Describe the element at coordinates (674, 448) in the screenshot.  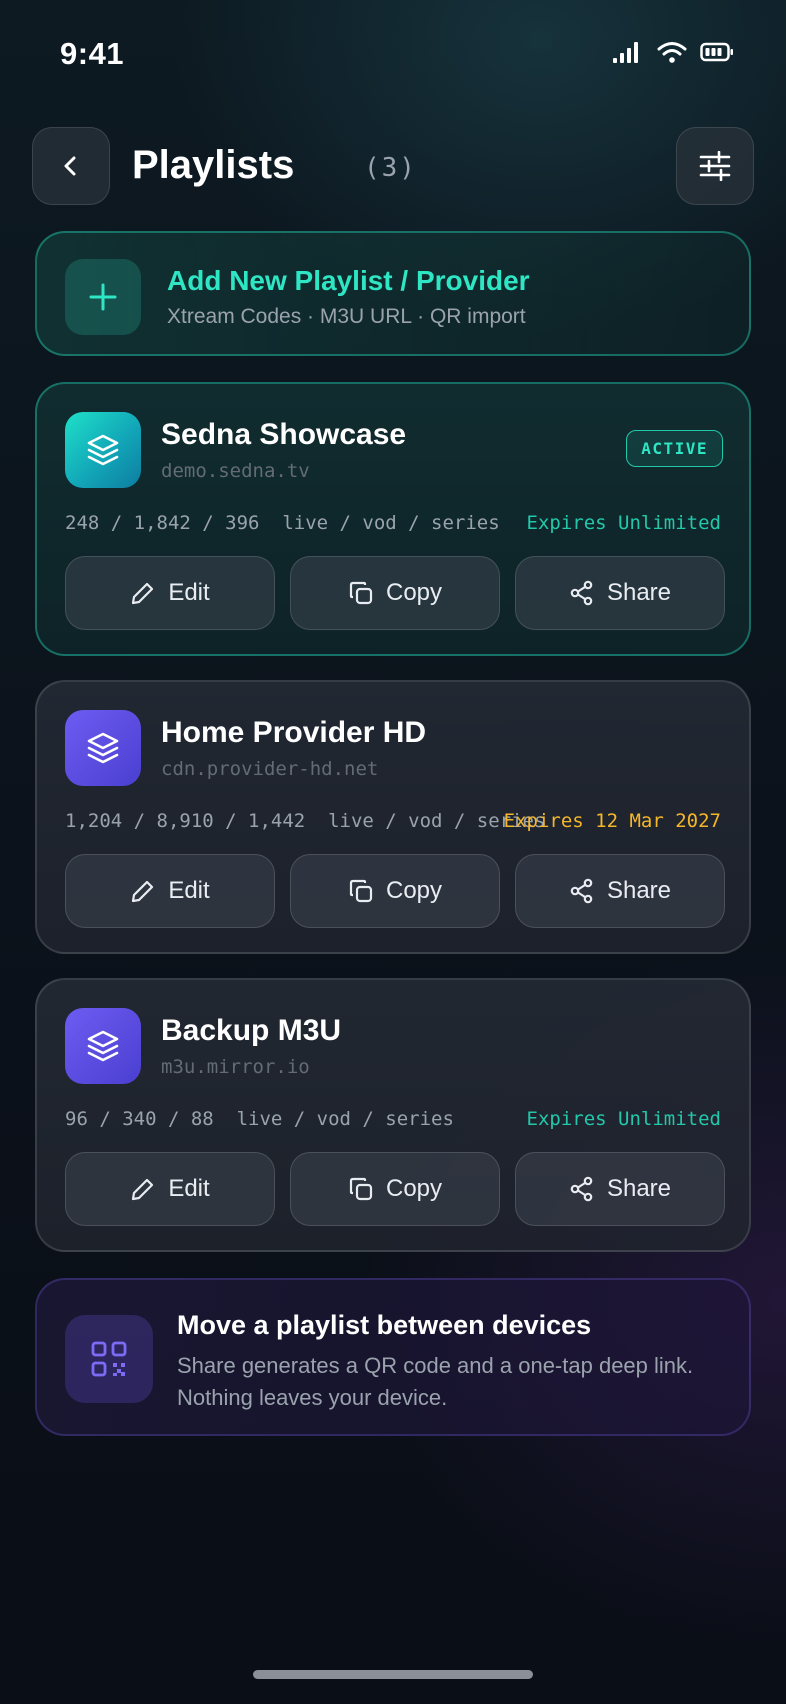
I see `status-badge: ACTIVE` at that location.